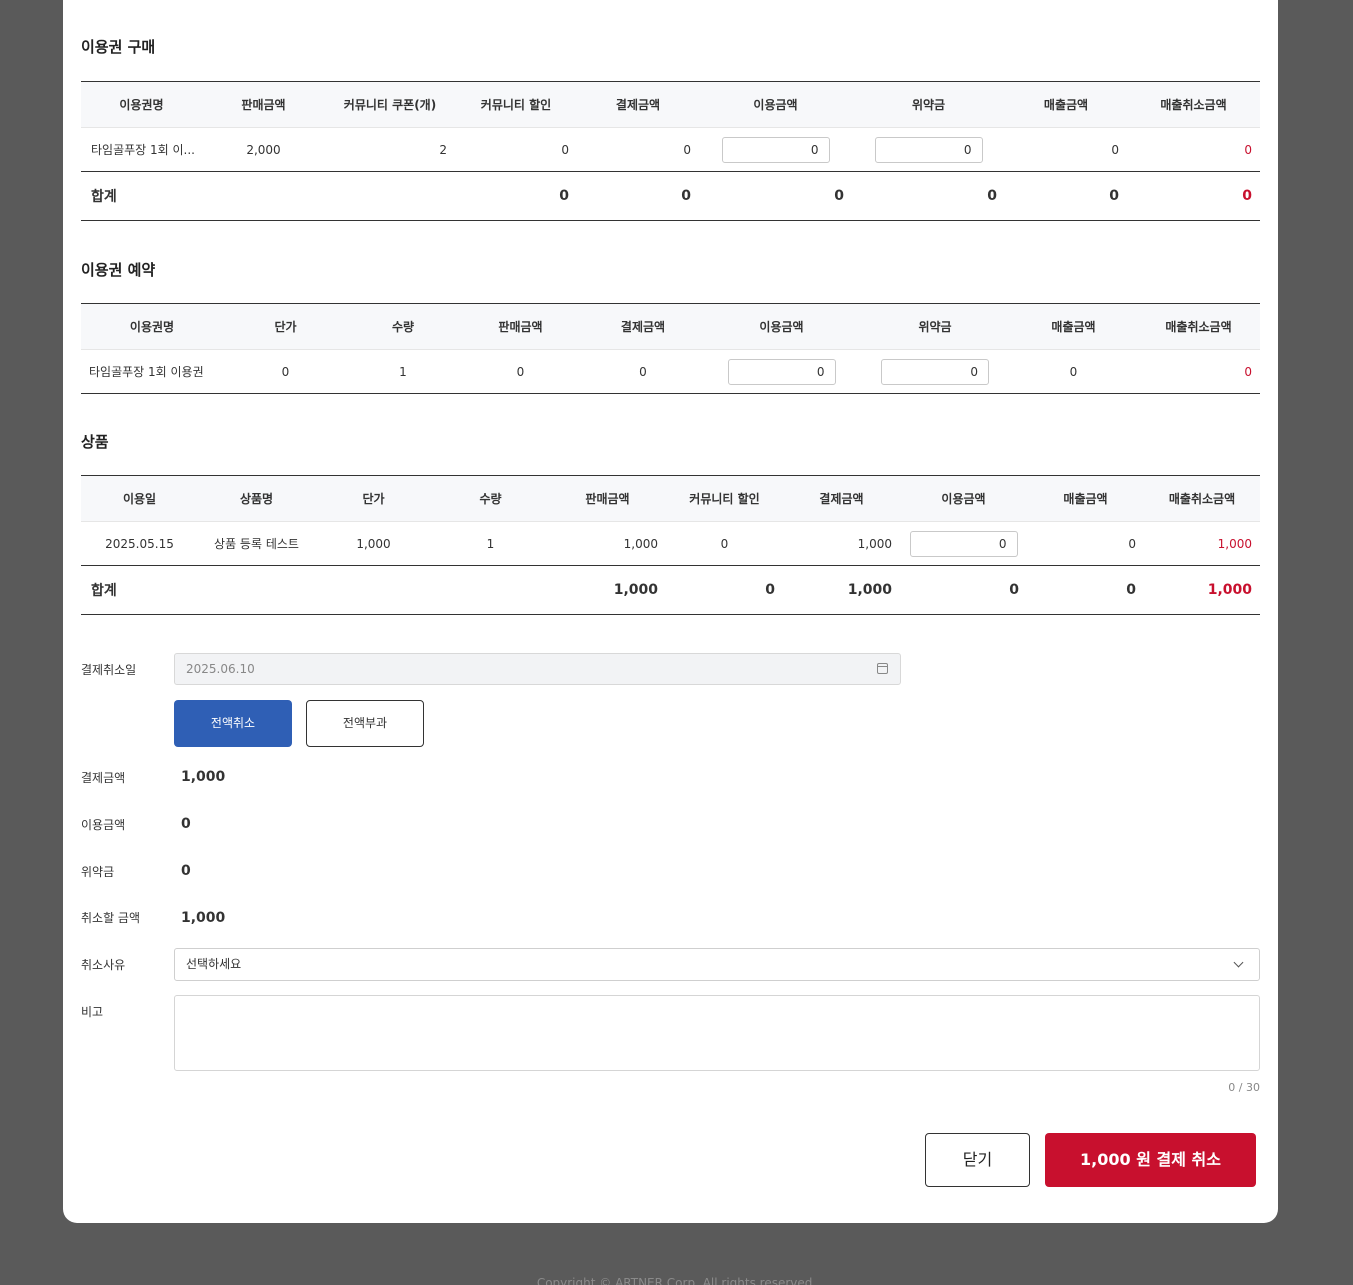  What do you see at coordinates (203, 918) in the screenshot?
I see `cancel-amount-value: 1,000` at bounding box center [203, 918].